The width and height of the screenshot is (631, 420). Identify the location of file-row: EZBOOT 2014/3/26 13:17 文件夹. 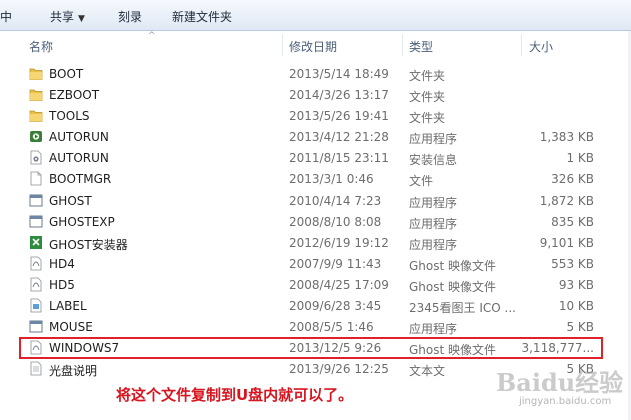
(315, 94).